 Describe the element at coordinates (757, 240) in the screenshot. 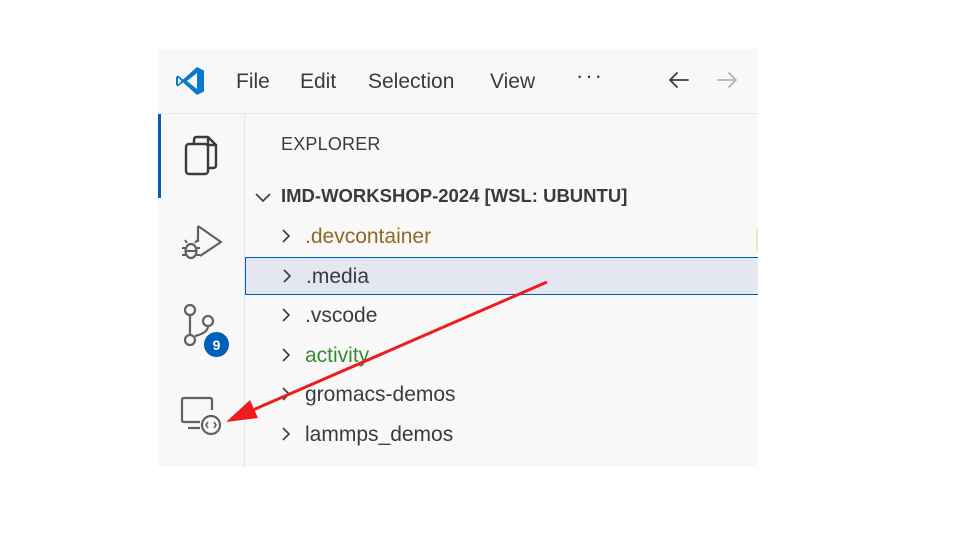

I see `scrollbar-edge` at that location.